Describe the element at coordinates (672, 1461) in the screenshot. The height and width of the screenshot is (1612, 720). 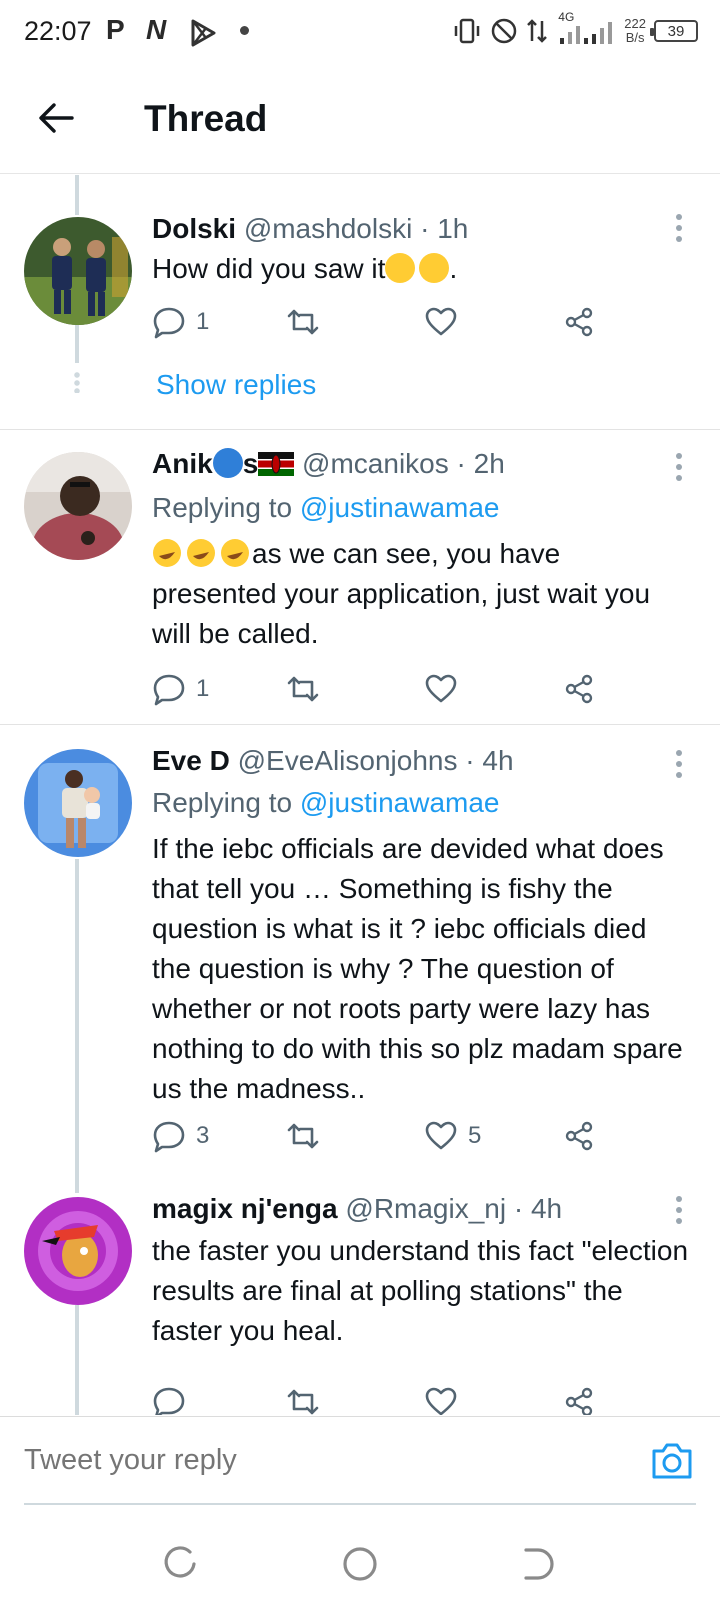
I see `camera-icon` at that location.